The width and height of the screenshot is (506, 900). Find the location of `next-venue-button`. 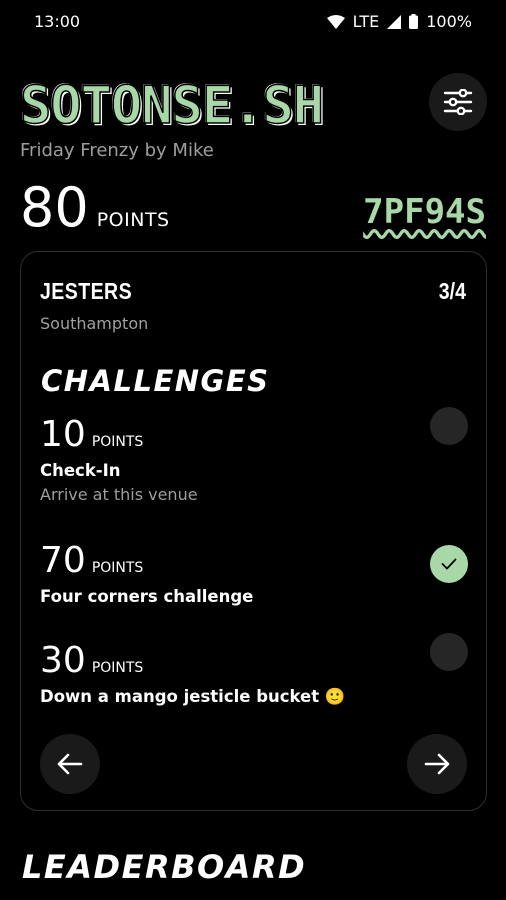

next-venue-button is located at coordinates (437, 764).